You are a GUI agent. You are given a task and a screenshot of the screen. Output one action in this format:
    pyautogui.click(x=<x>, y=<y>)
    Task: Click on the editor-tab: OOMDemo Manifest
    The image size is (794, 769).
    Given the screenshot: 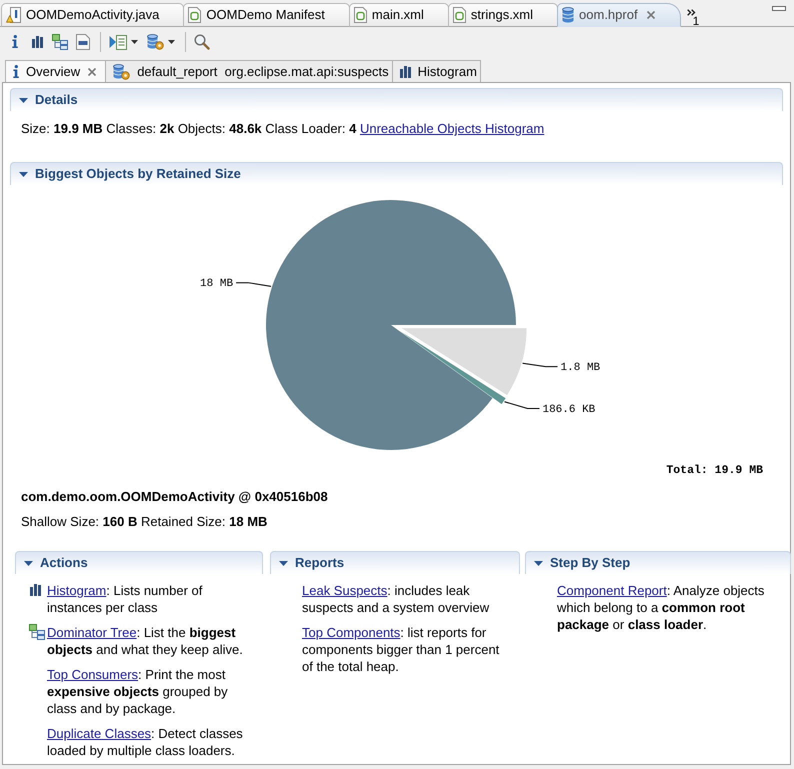 What is the action you would take?
    pyautogui.click(x=266, y=15)
    